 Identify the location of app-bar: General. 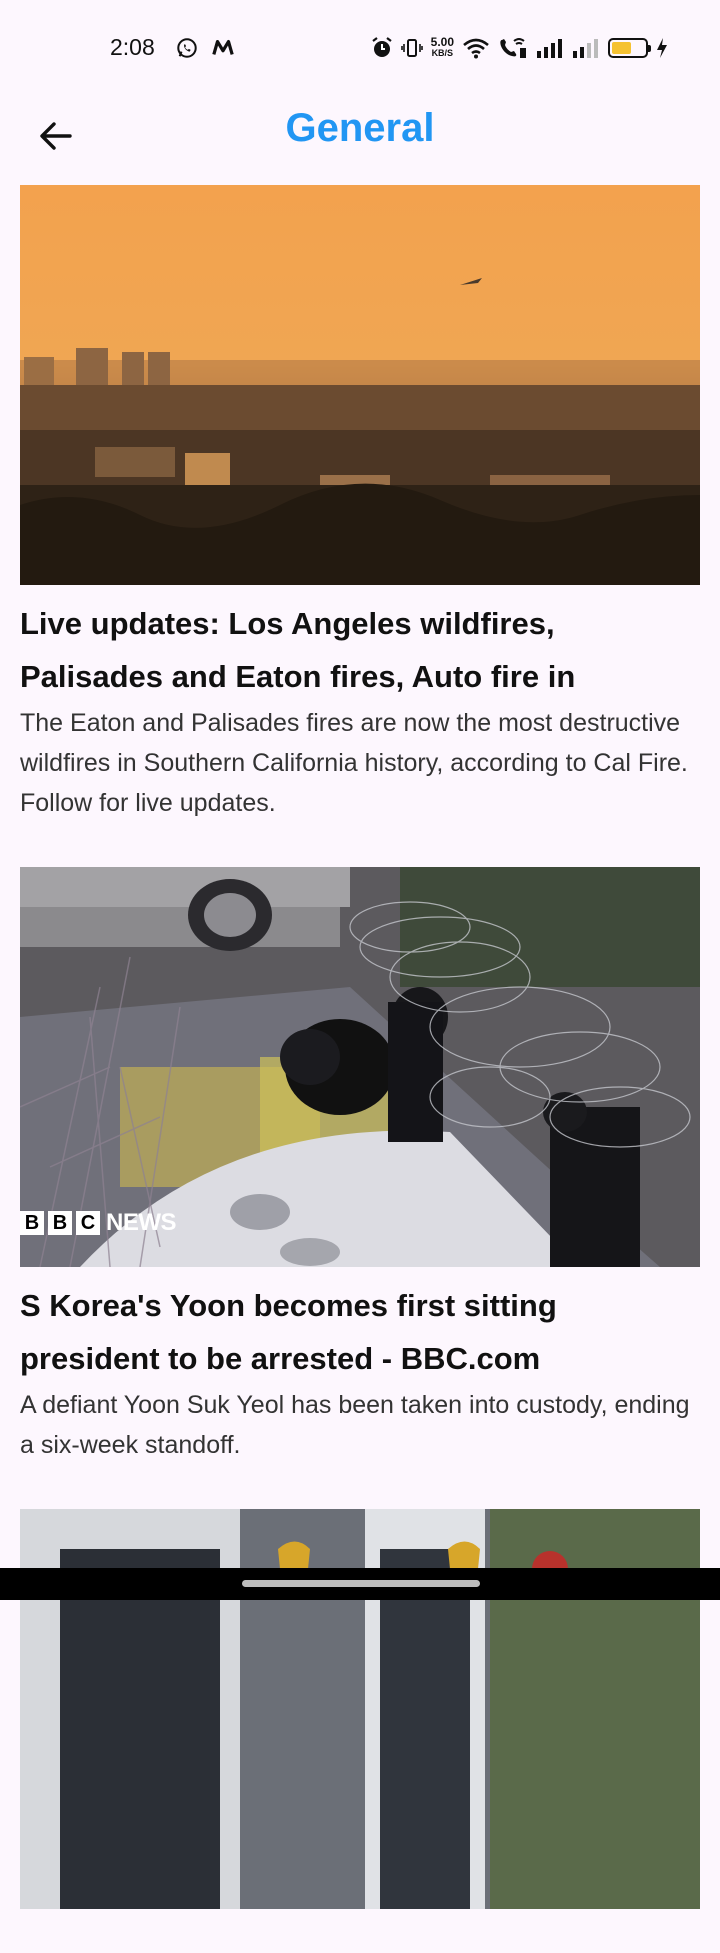
(360, 141).